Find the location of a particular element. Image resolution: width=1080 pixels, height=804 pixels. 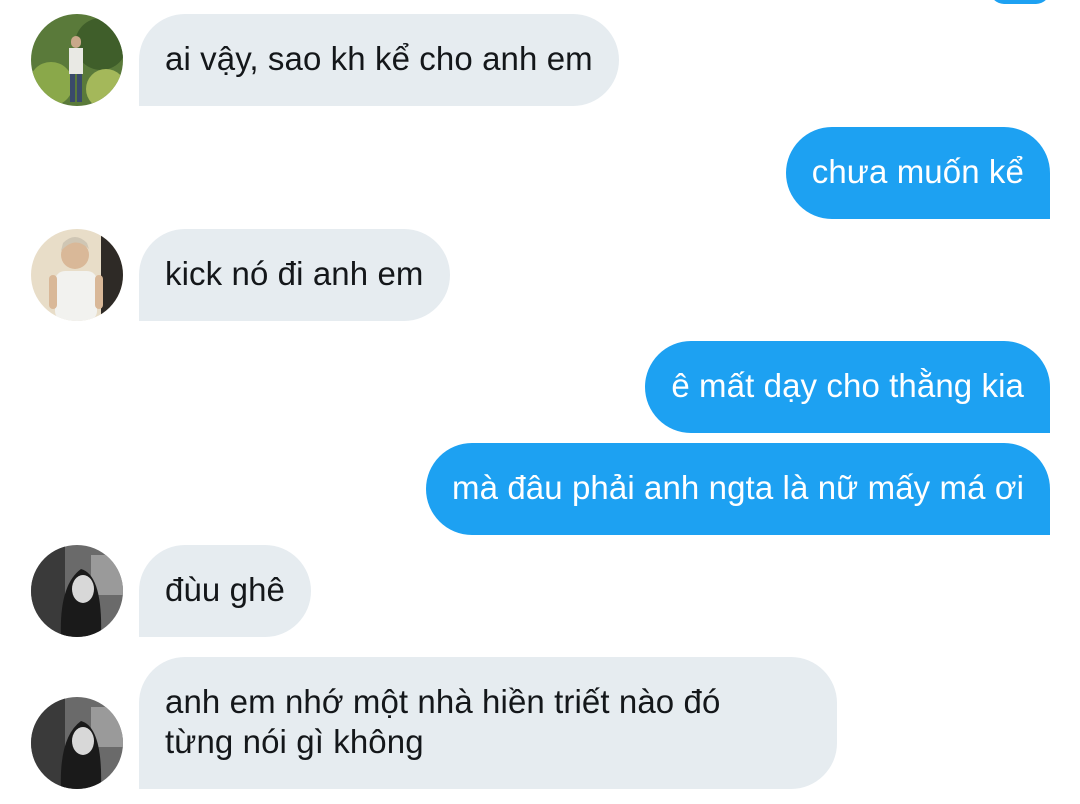

message-line: từng nói gì không is located at coordinates (294, 741).